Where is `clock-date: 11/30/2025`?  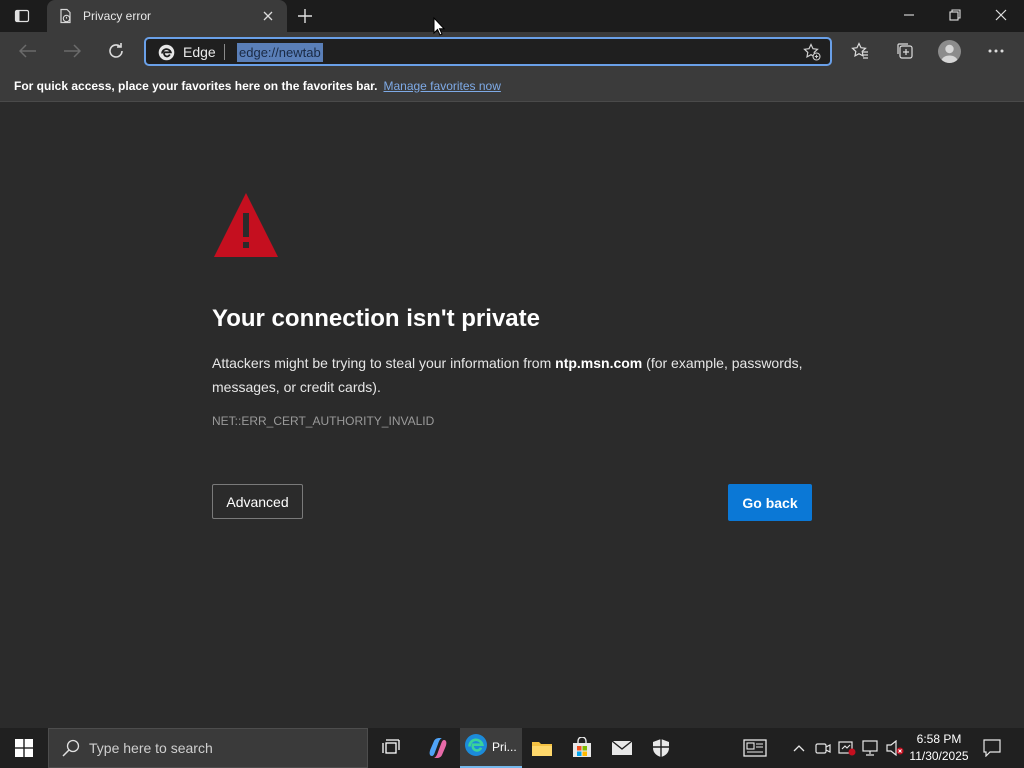 clock-date: 11/30/2025 is located at coordinates (939, 756).